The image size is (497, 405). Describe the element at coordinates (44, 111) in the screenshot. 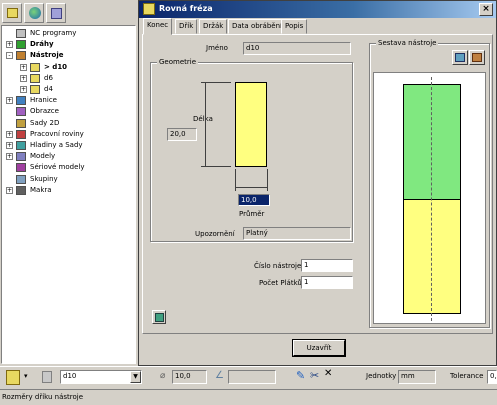

I see `tree-item-label: Obrazce` at that location.